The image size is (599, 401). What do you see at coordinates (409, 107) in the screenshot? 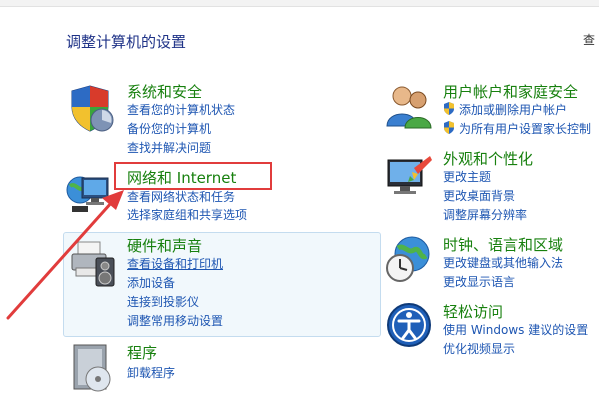
I see `user-accounts-icon` at bounding box center [409, 107].